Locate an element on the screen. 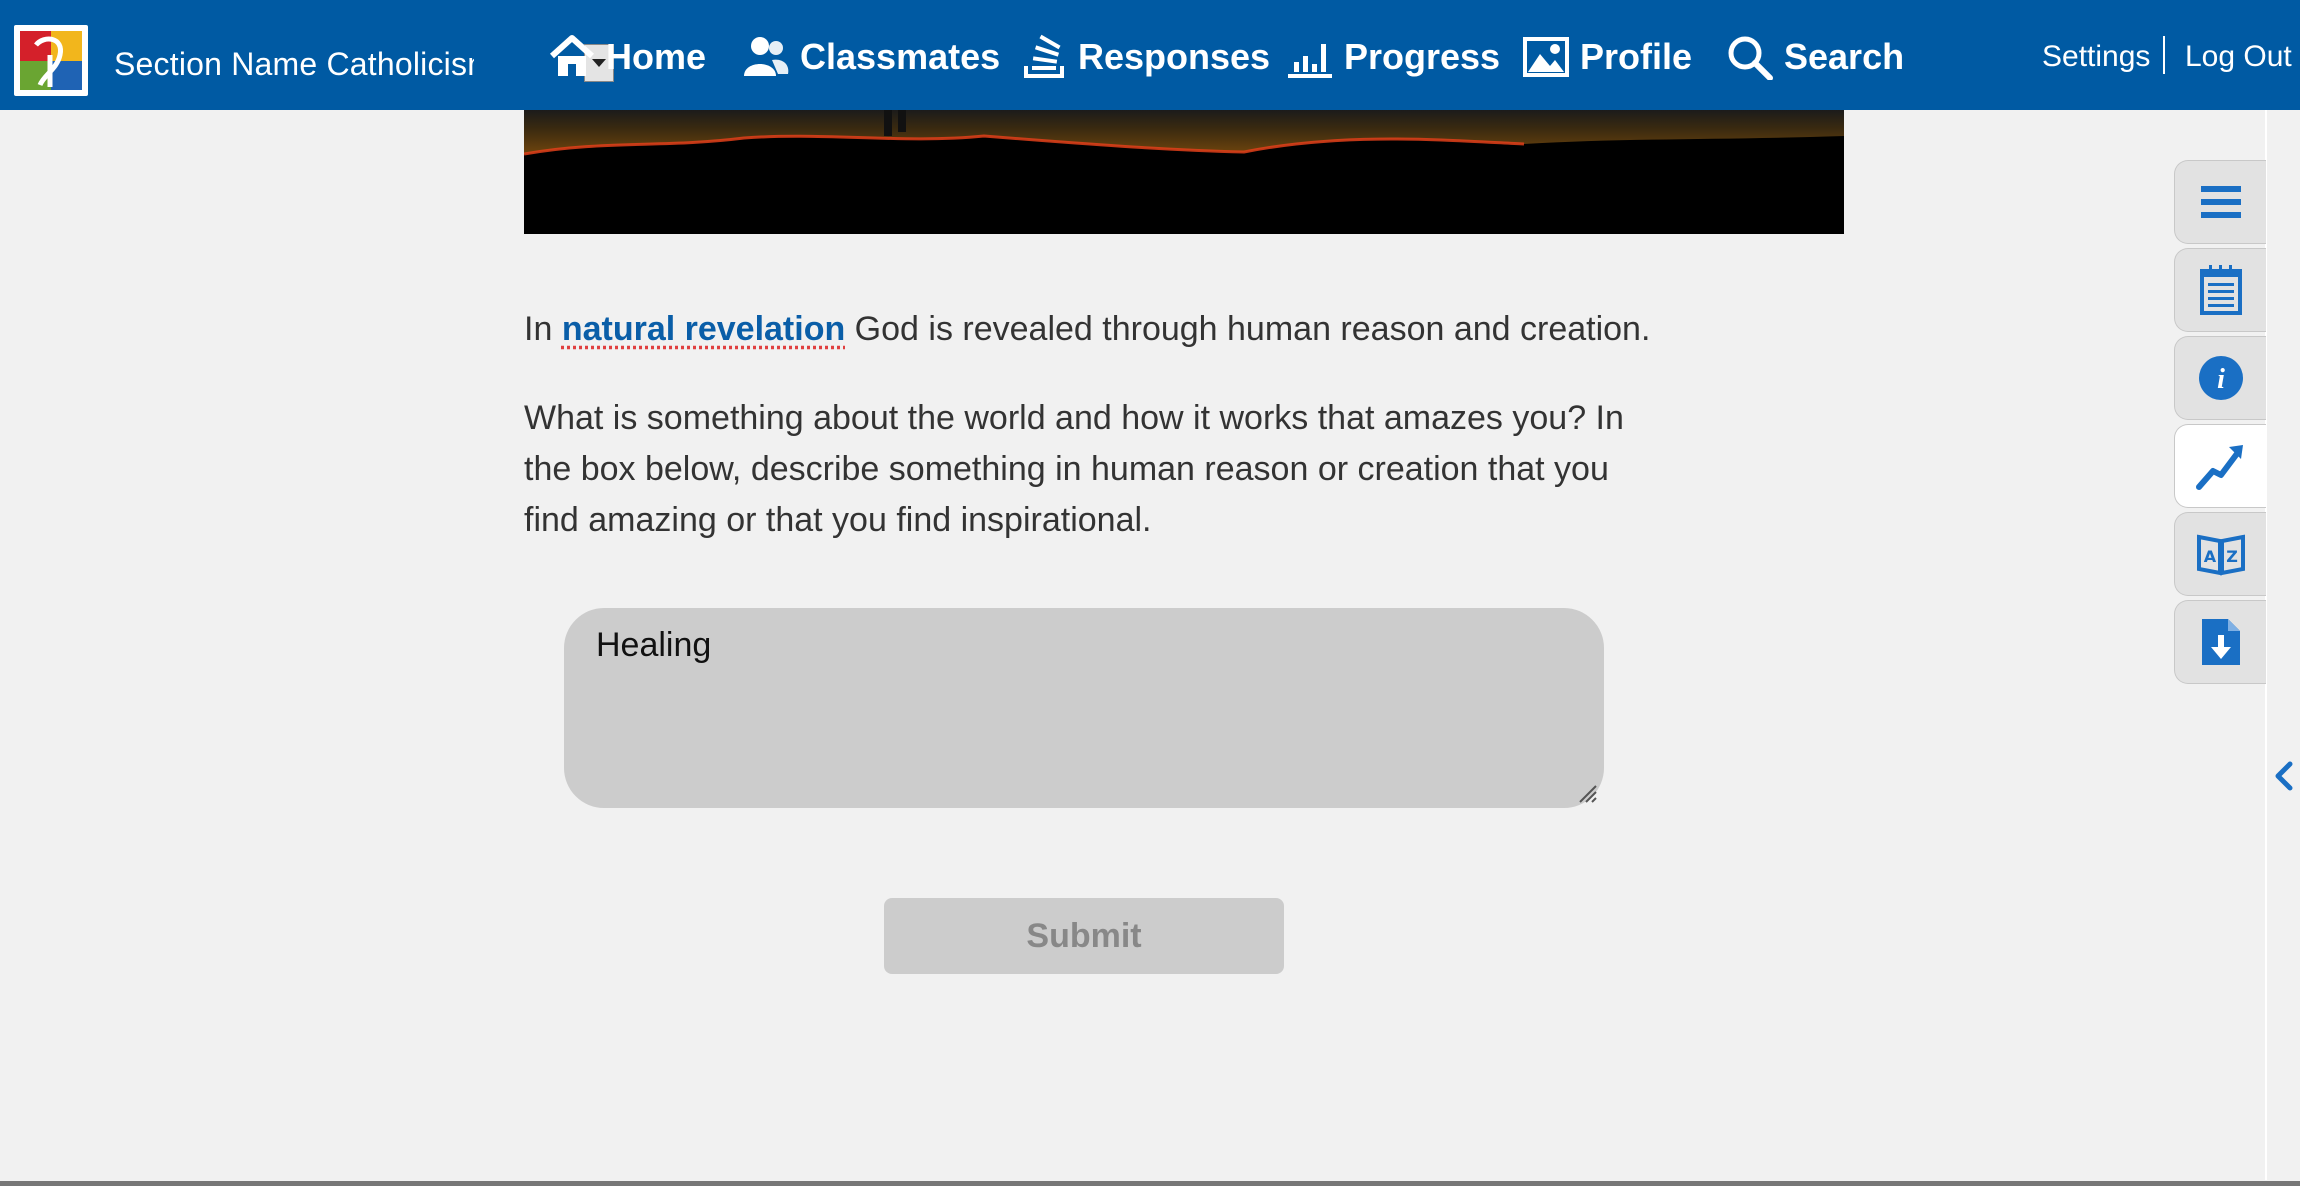 This screenshot has width=2300, height=1186. nav-progress: Progress is located at coordinates (1393, 57).